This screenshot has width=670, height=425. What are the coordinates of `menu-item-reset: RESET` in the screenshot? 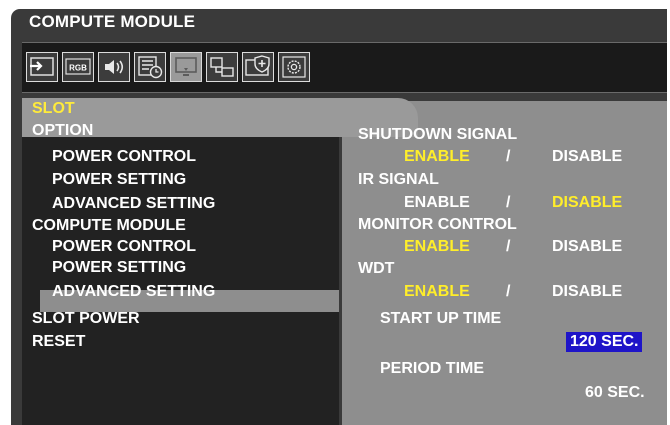 It's located at (58, 342).